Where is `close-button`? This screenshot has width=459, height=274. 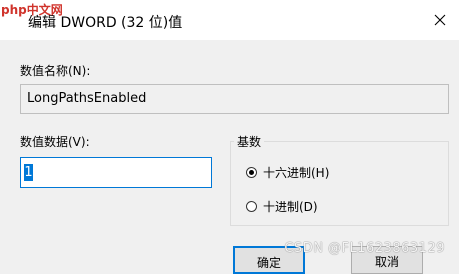
close-button is located at coordinates (440, 20).